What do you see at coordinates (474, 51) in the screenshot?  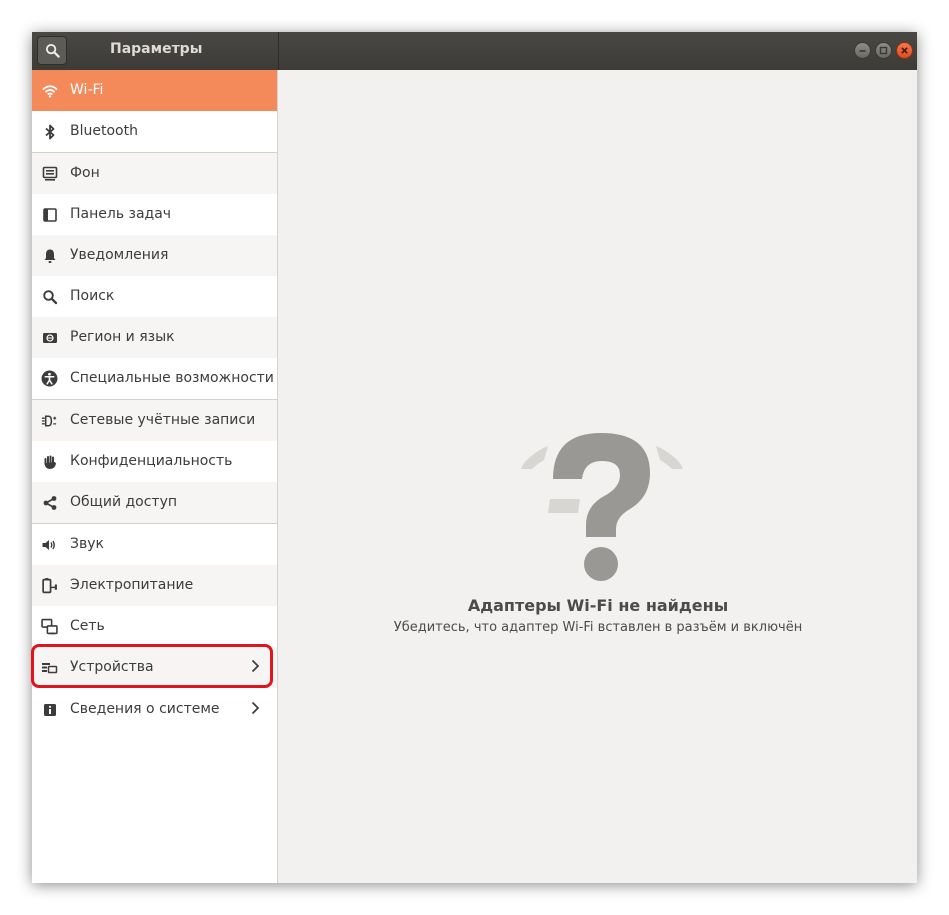 I see `title-bar: Параметры` at bounding box center [474, 51].